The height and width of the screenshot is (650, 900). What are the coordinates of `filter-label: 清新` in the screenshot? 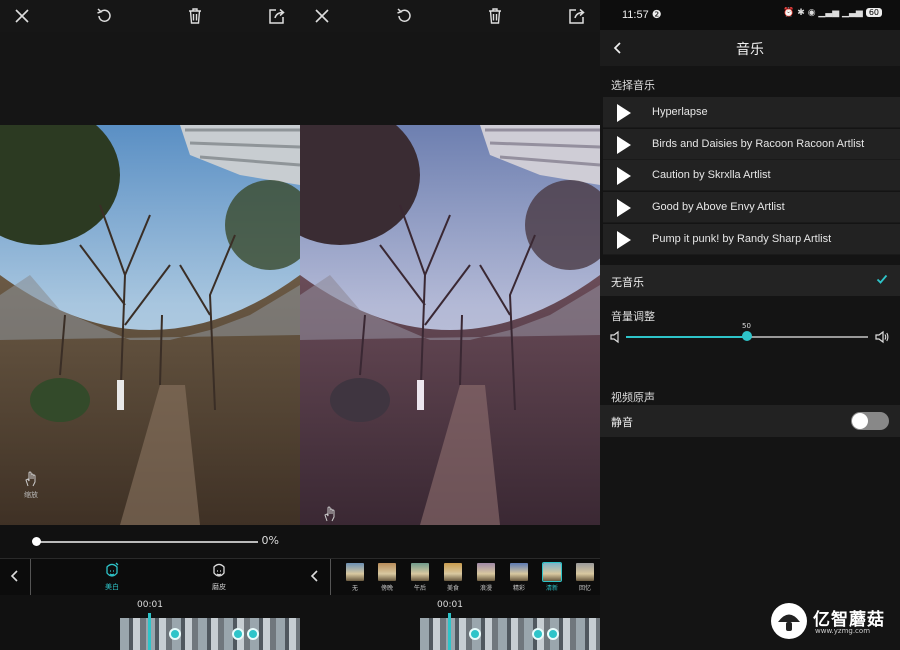 It's located at (551, 588).